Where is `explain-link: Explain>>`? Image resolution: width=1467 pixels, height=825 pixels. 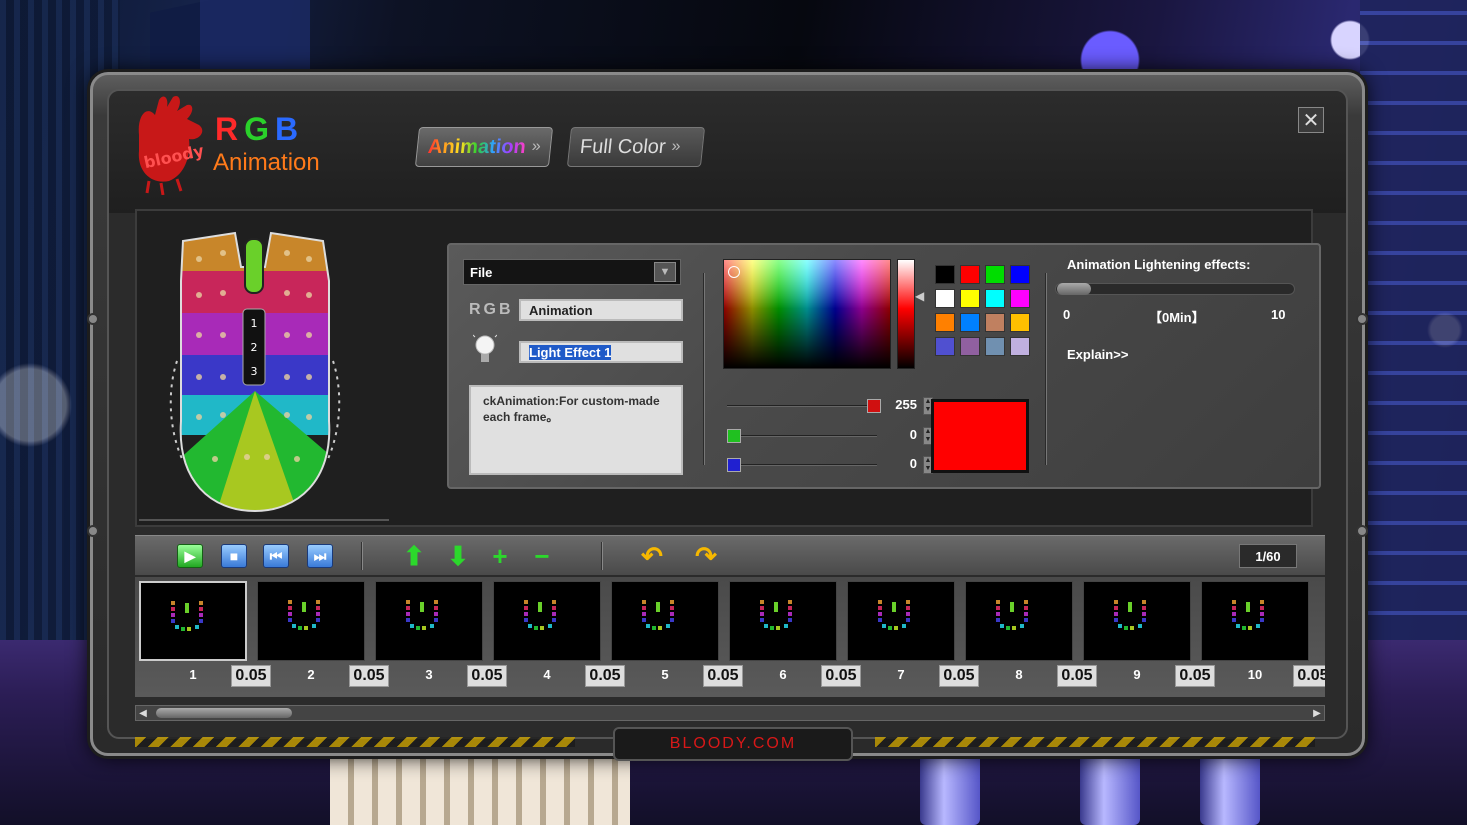
explain-link: Explain>> is located at coordinates (1097, 354).